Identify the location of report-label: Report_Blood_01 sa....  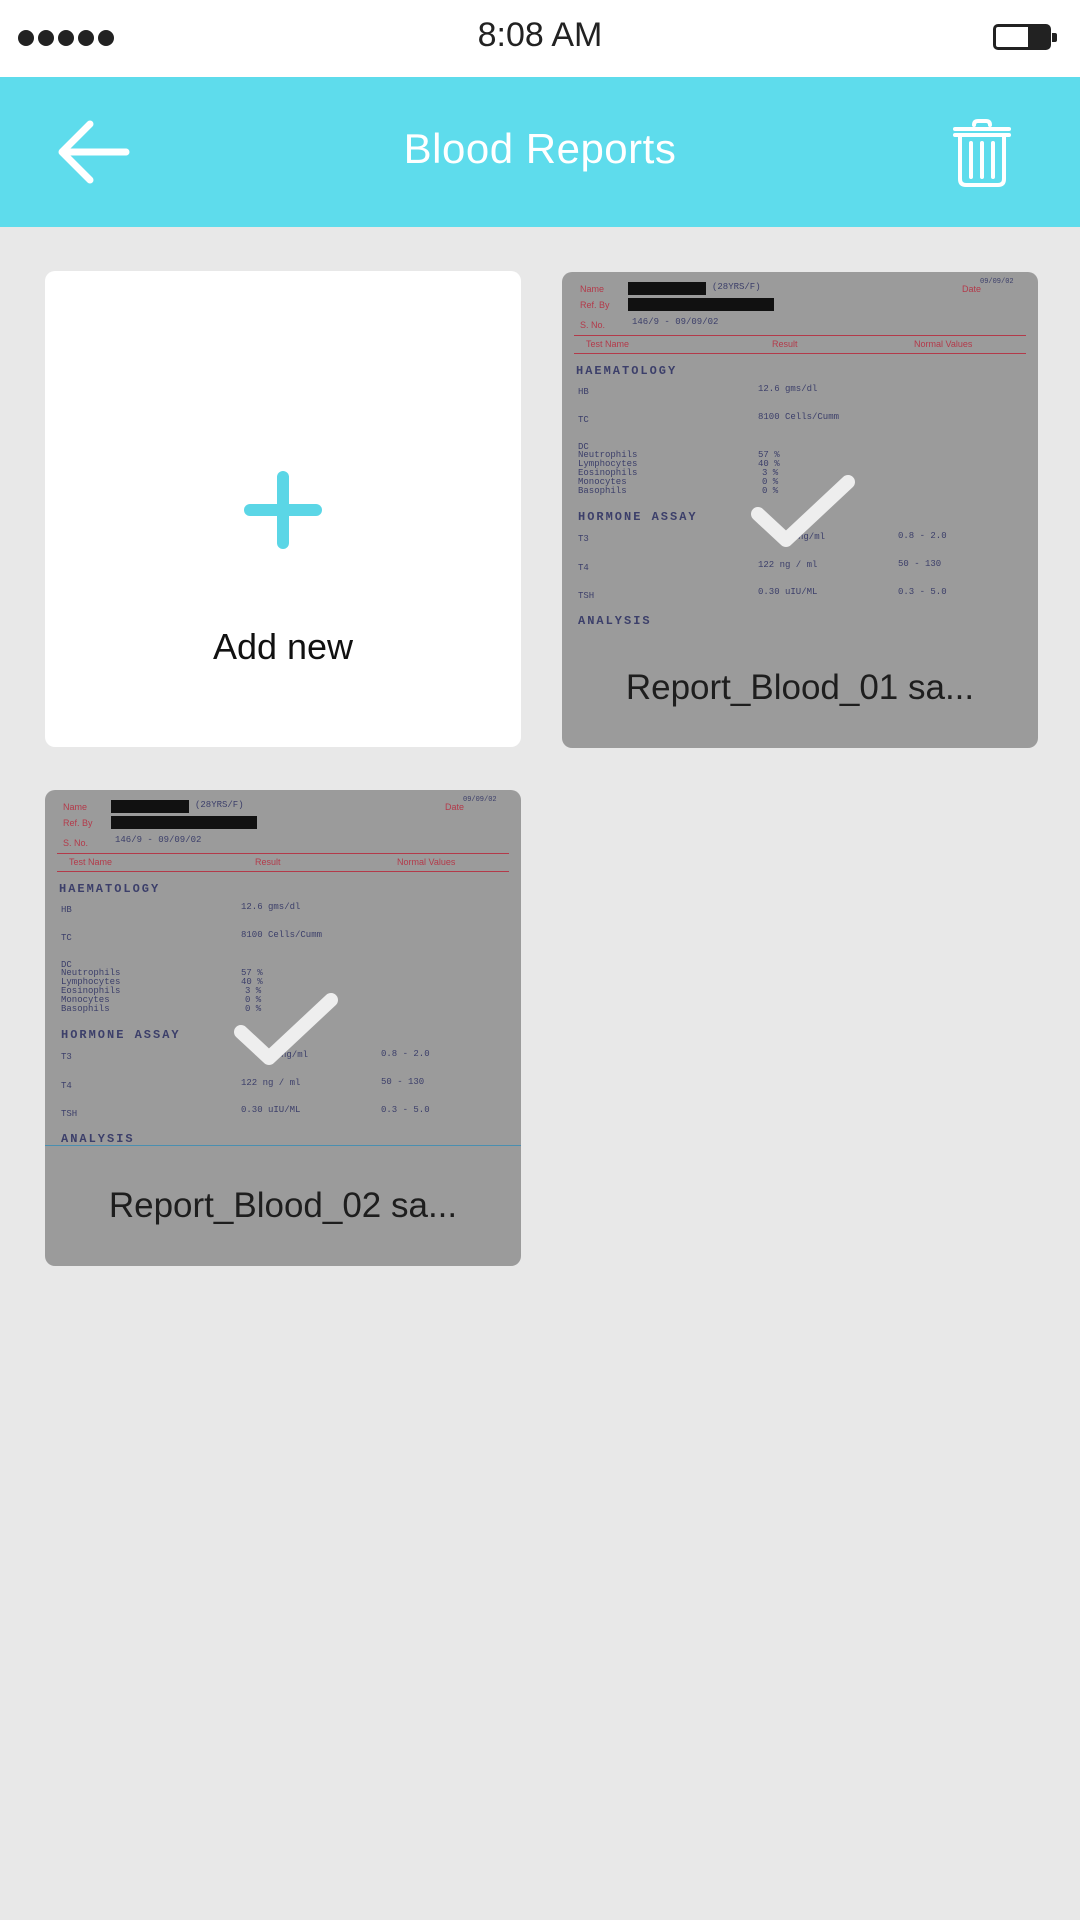
(800, 687).